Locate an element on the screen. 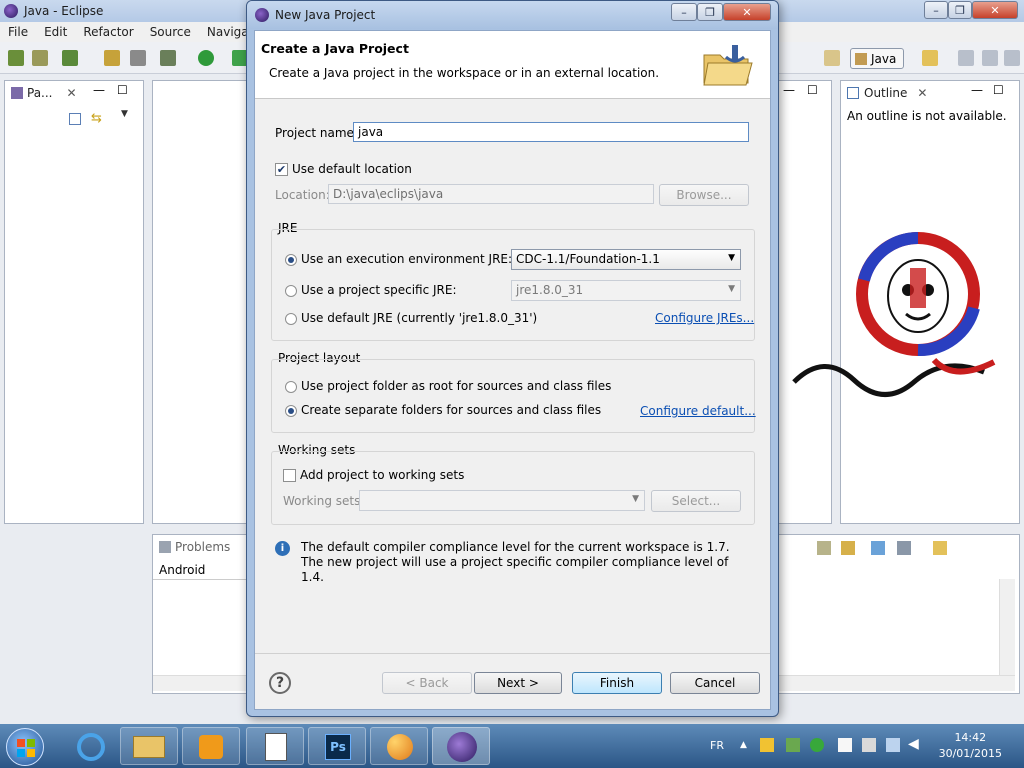 This screenshot has width=1024, height=768. network-icon is located at coordinates (893, 745).